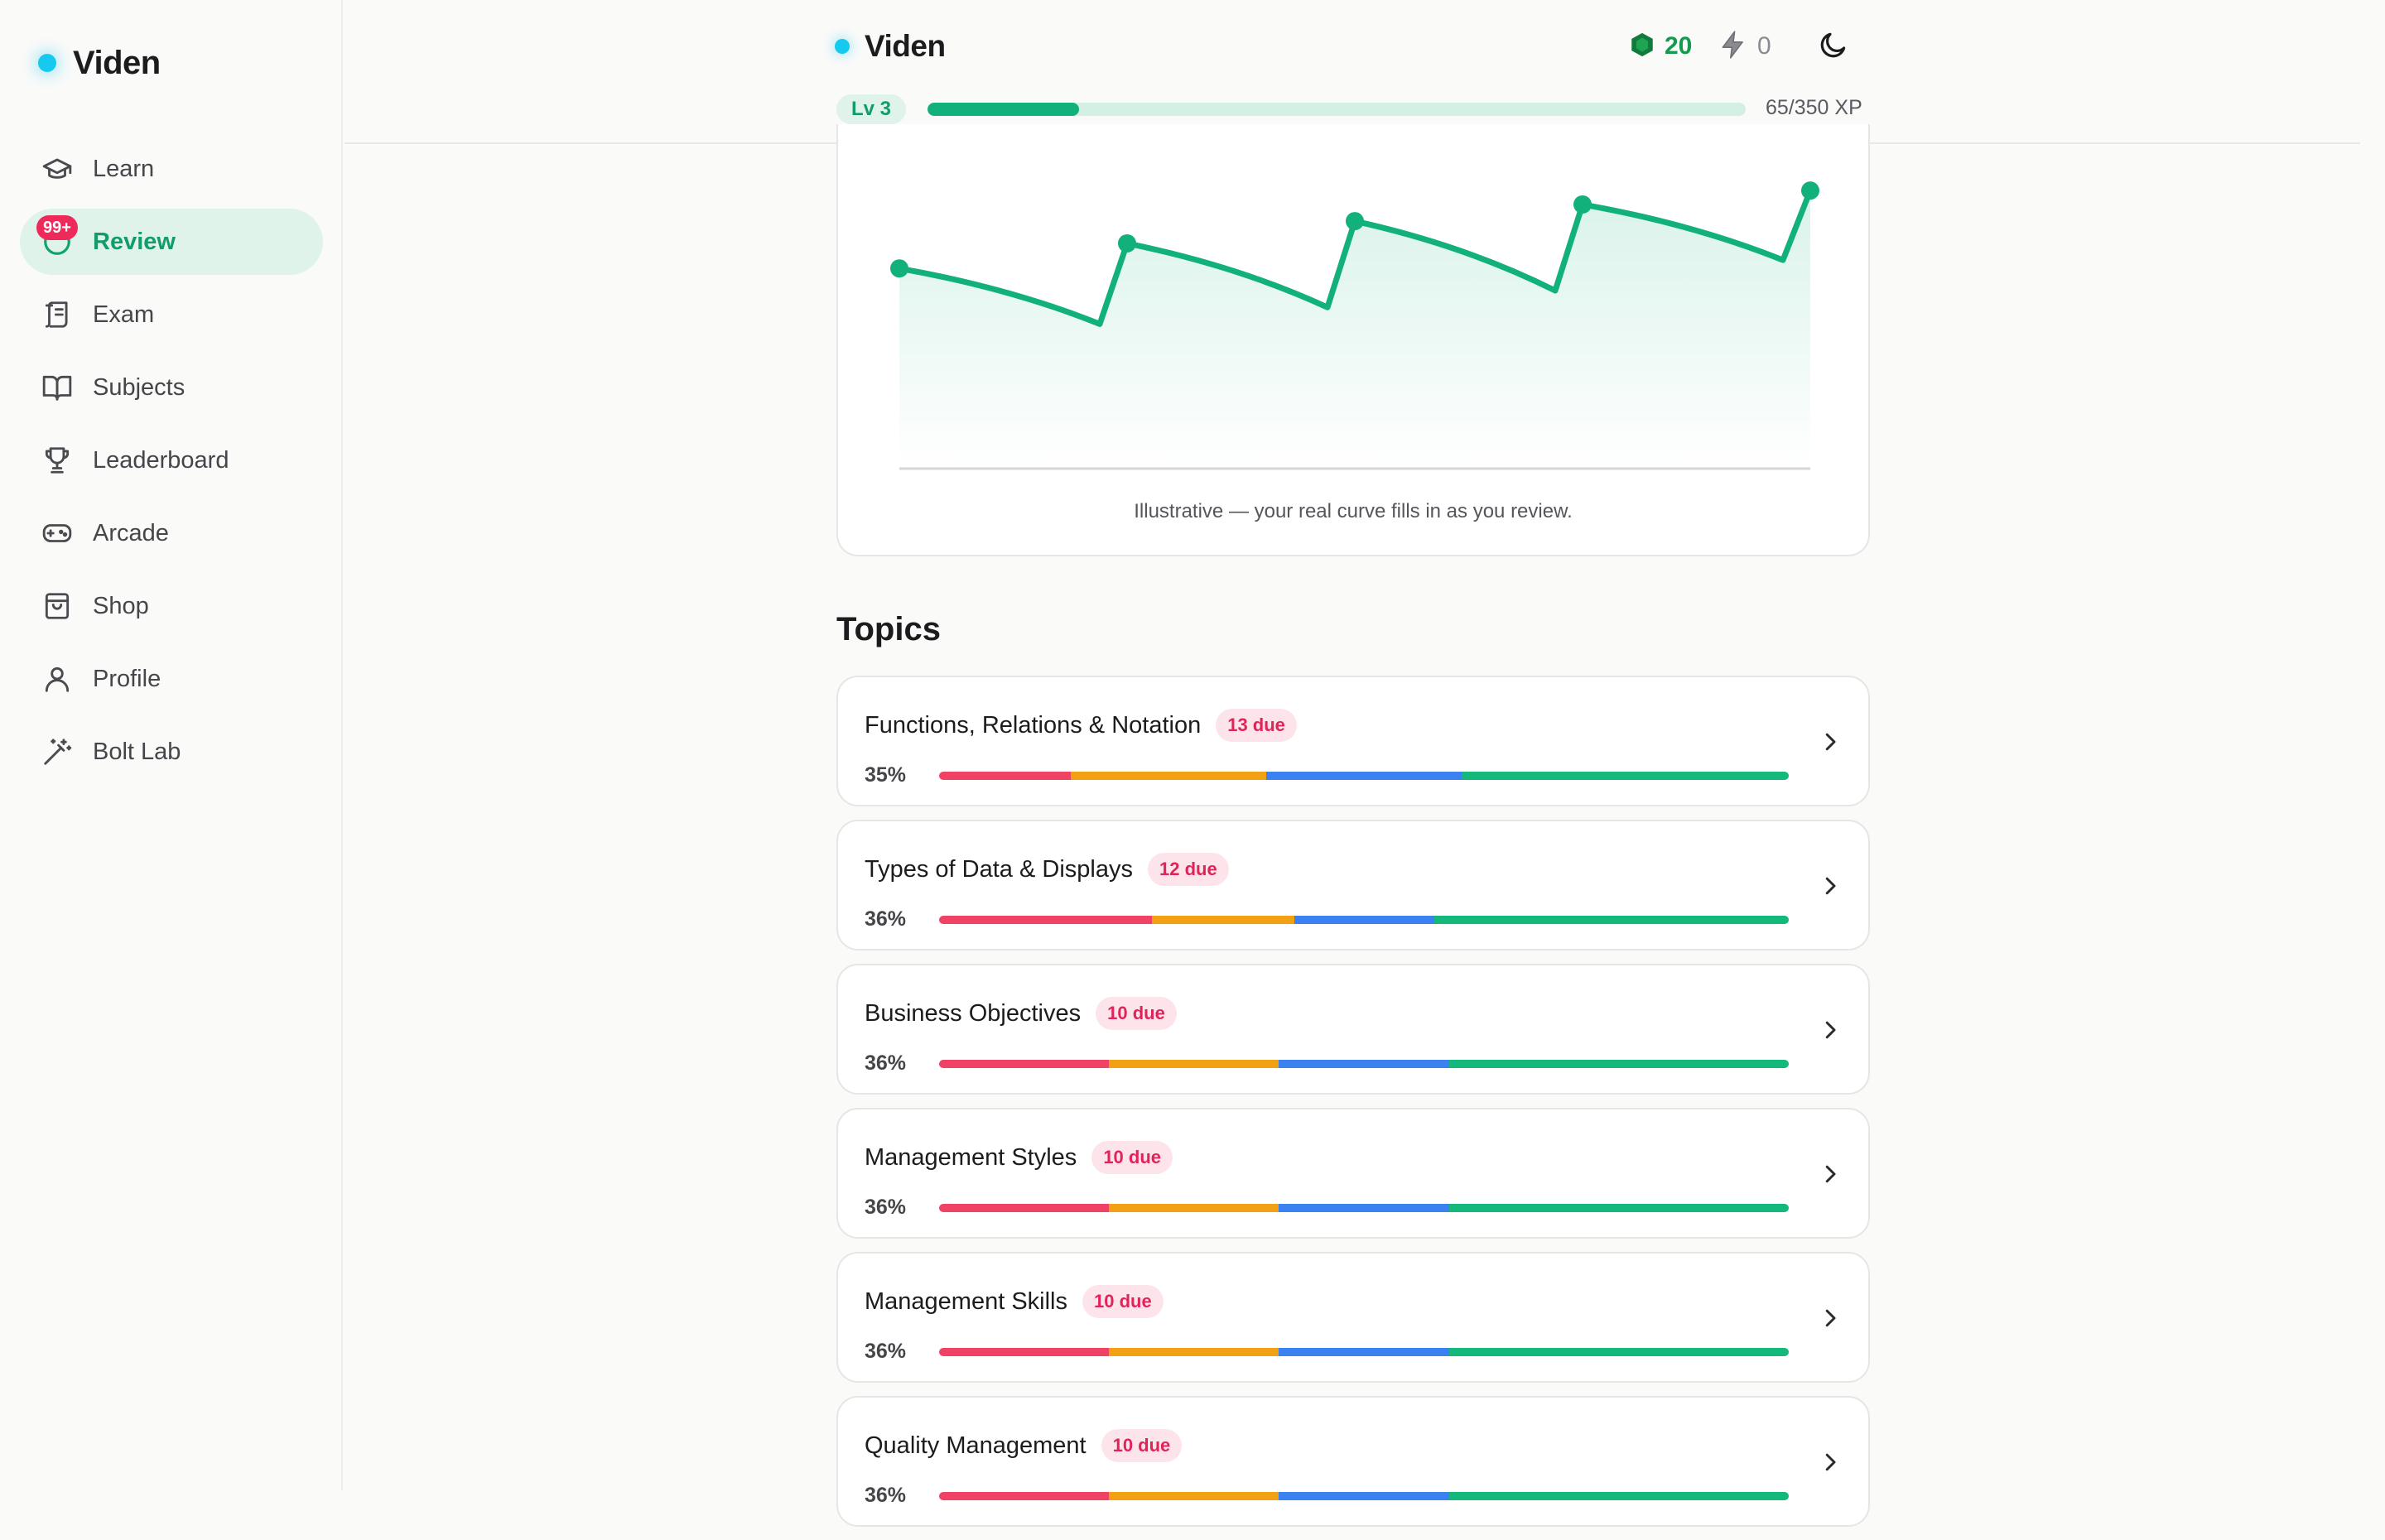 The image size is (2385, 1540). What do you see at coordinates (1081, 726) in the screenshot?
I see `topic-header: Functions, Relations & Notation 13 due` at bounding box center [1081, 726].